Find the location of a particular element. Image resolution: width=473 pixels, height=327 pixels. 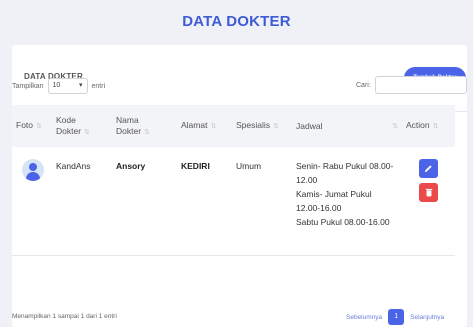

trash-icon is located at coordinates (428, 192).